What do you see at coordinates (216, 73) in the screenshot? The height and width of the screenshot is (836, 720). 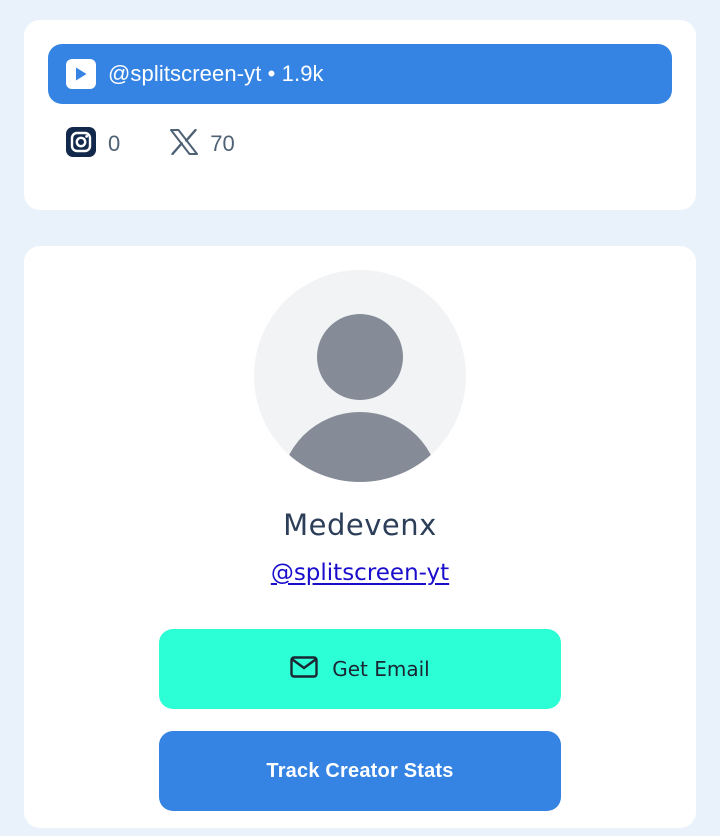 I see `youtube-handle-subscribers: @splitscreen-yt • 1.9k` at bounding box center [216, 73].